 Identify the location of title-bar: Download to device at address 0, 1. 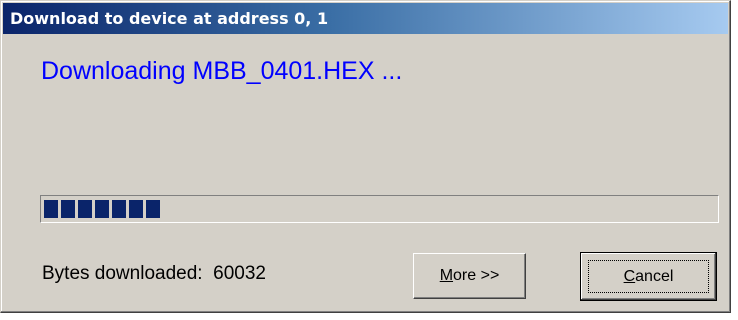
(365, 18).